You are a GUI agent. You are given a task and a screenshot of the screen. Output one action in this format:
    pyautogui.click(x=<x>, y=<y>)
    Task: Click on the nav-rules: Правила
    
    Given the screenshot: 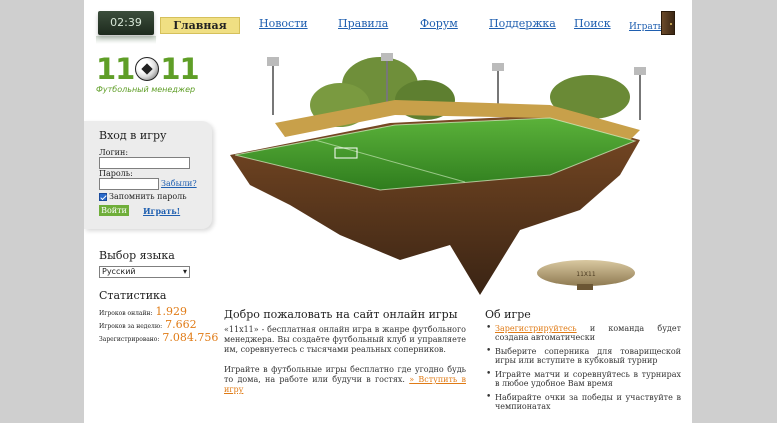 What is the action you would take?
    pyautogui.click(x=363, y=23)
    